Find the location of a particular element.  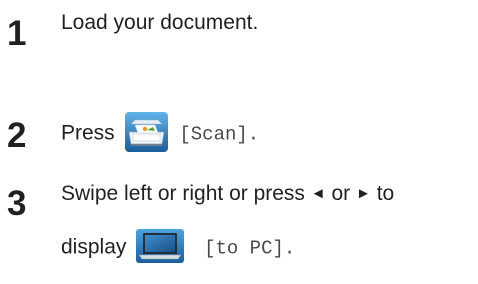

instruction-text: Swipe left or right or press is located at coordinates (183, 193).